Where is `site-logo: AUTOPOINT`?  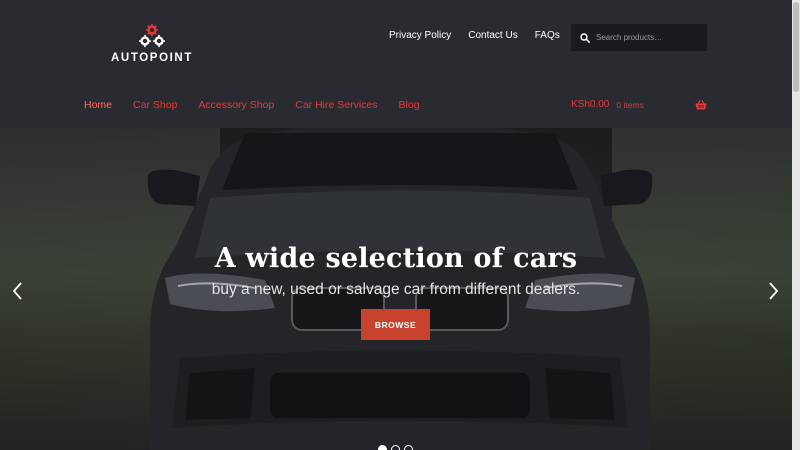
site-logo: AUTOPOINT is located at coordinates (152, 47).